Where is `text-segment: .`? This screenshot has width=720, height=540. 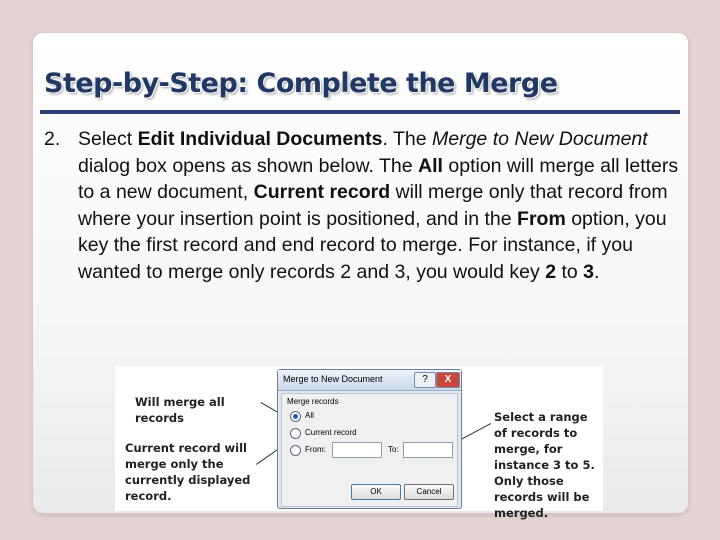
text-segment: . is located at coordinates (597, 271).